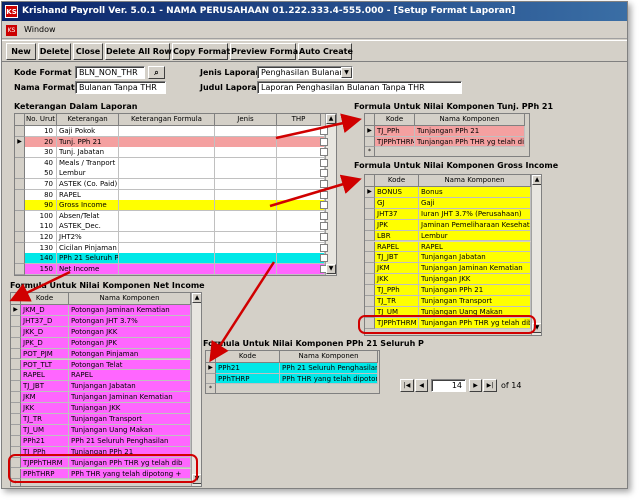  I want to click on kode-cell: TJ_TR, so click(397, 301).